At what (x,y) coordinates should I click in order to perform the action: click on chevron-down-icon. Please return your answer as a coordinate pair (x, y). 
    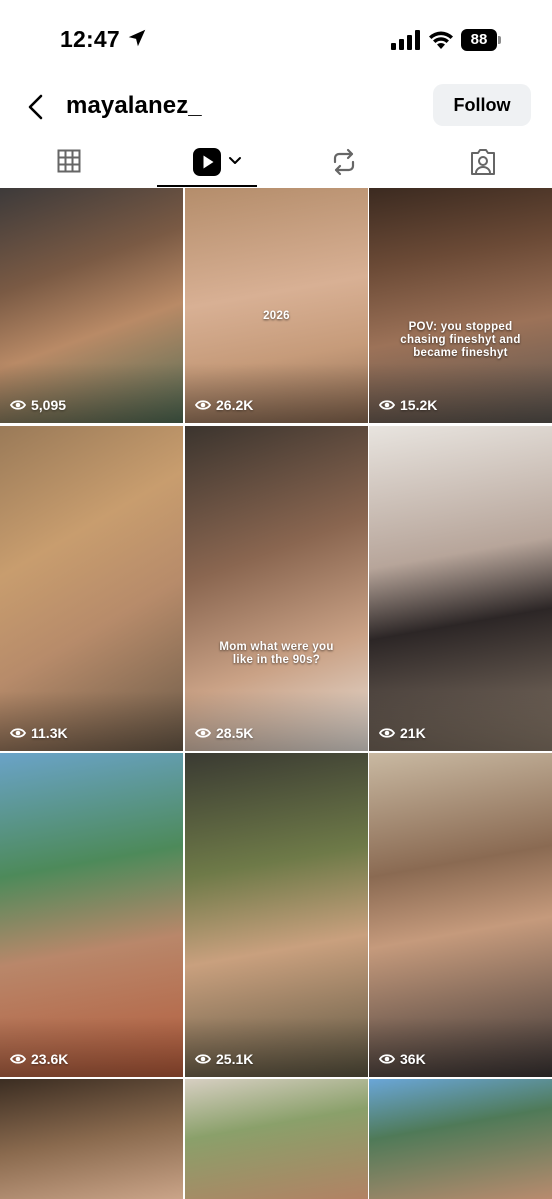
    Looking at the image, I should click on (235, 160).